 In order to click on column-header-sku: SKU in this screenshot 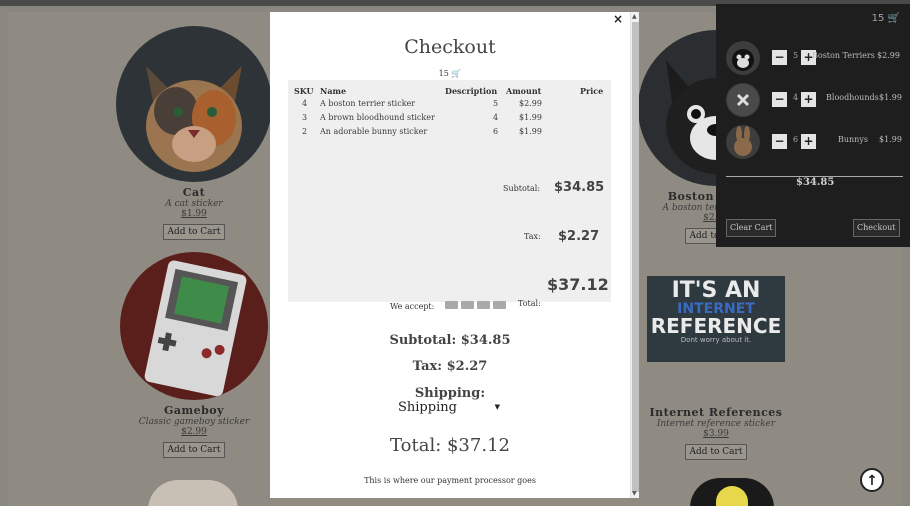, I will do `click(304, 91)`.